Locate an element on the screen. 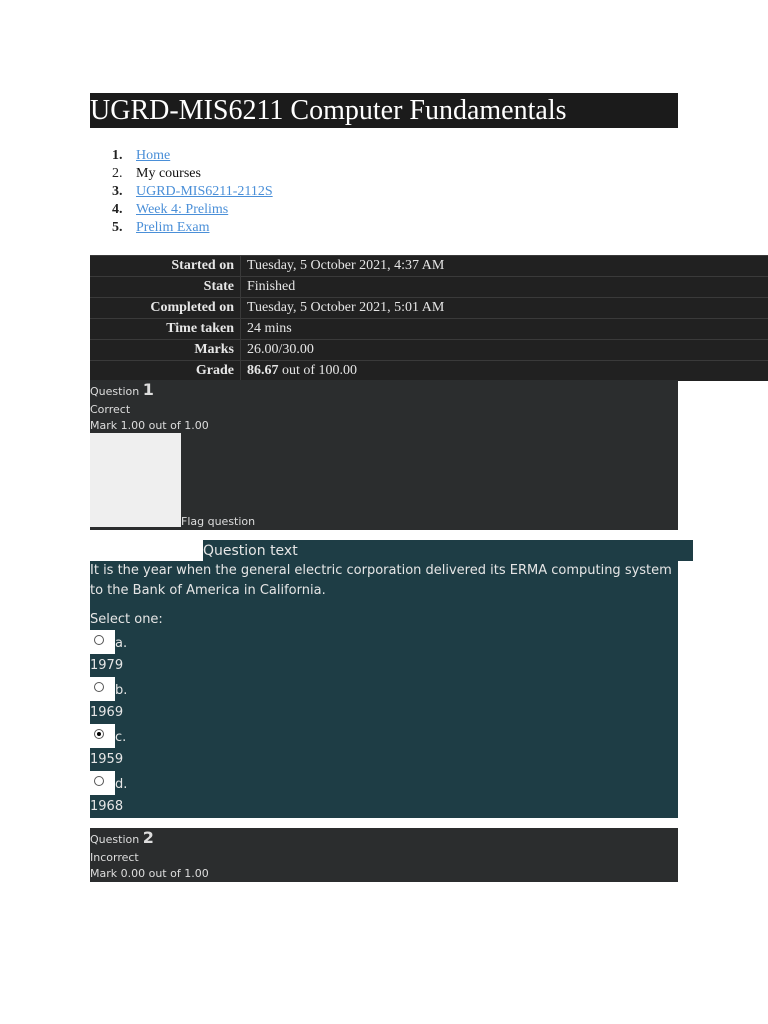  table-row: Marks 26.00/30.00 is located at coordinates (429, 350).